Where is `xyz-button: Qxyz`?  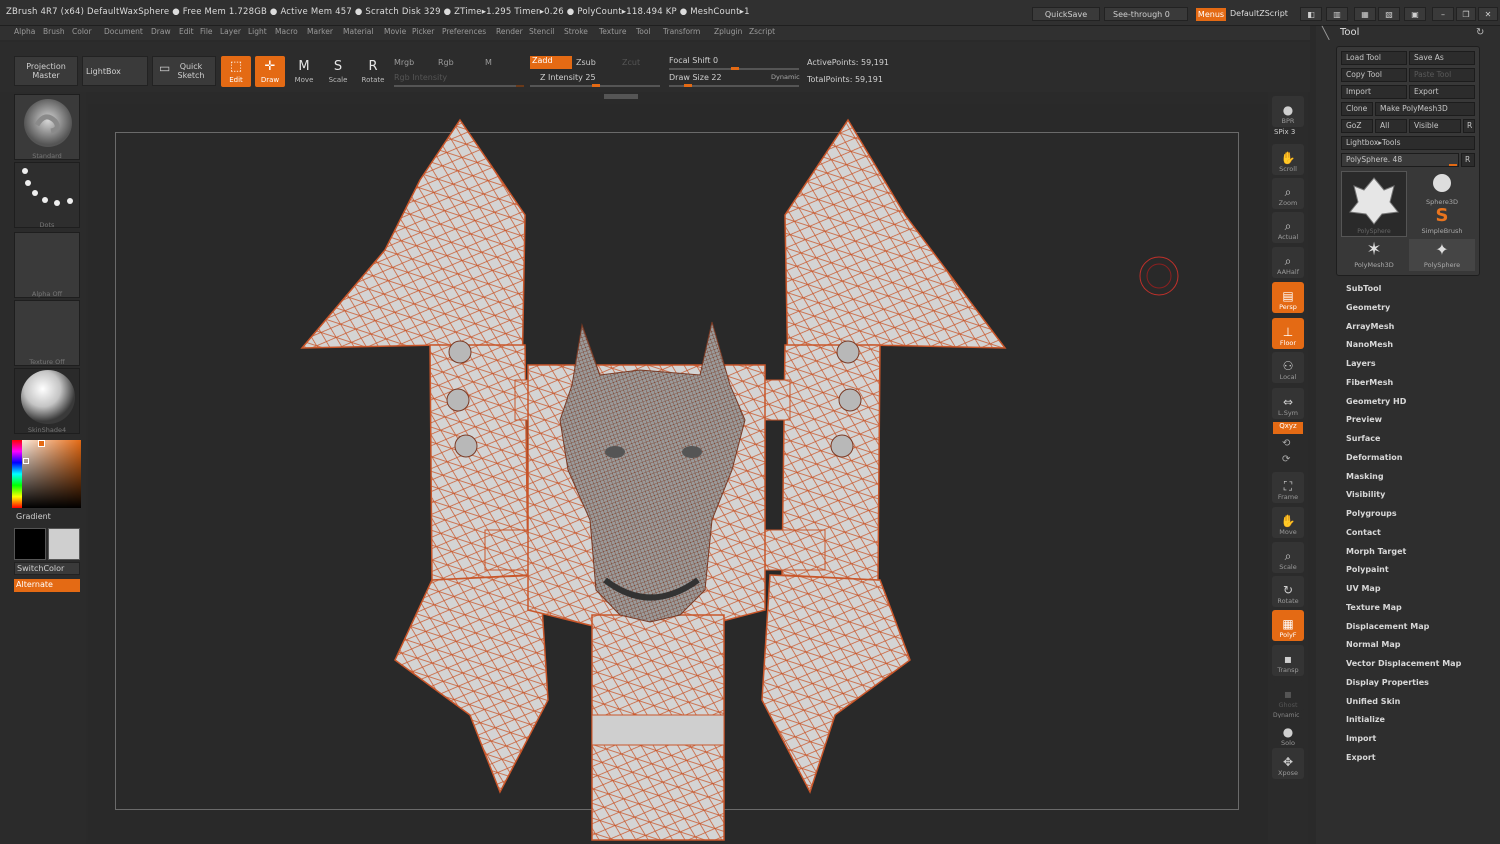
xyz-button: Qxyz is located at coordinates (1288, 428).